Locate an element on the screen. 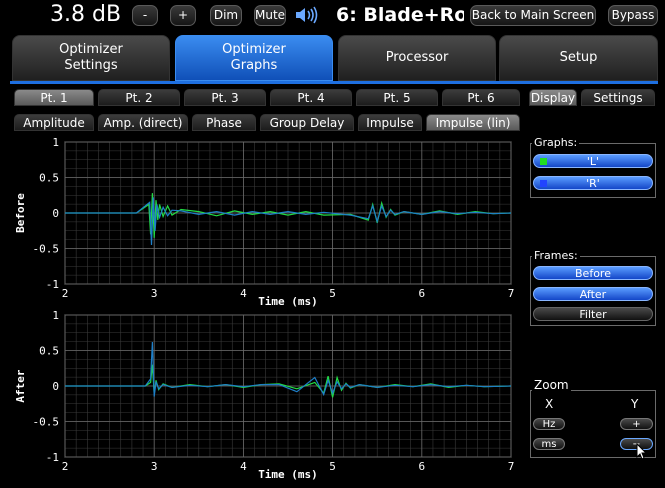 This screenshot has height=488, width=665. tab-optimizer-settings: Optimizer Settings is located at coordinates (91, 58).